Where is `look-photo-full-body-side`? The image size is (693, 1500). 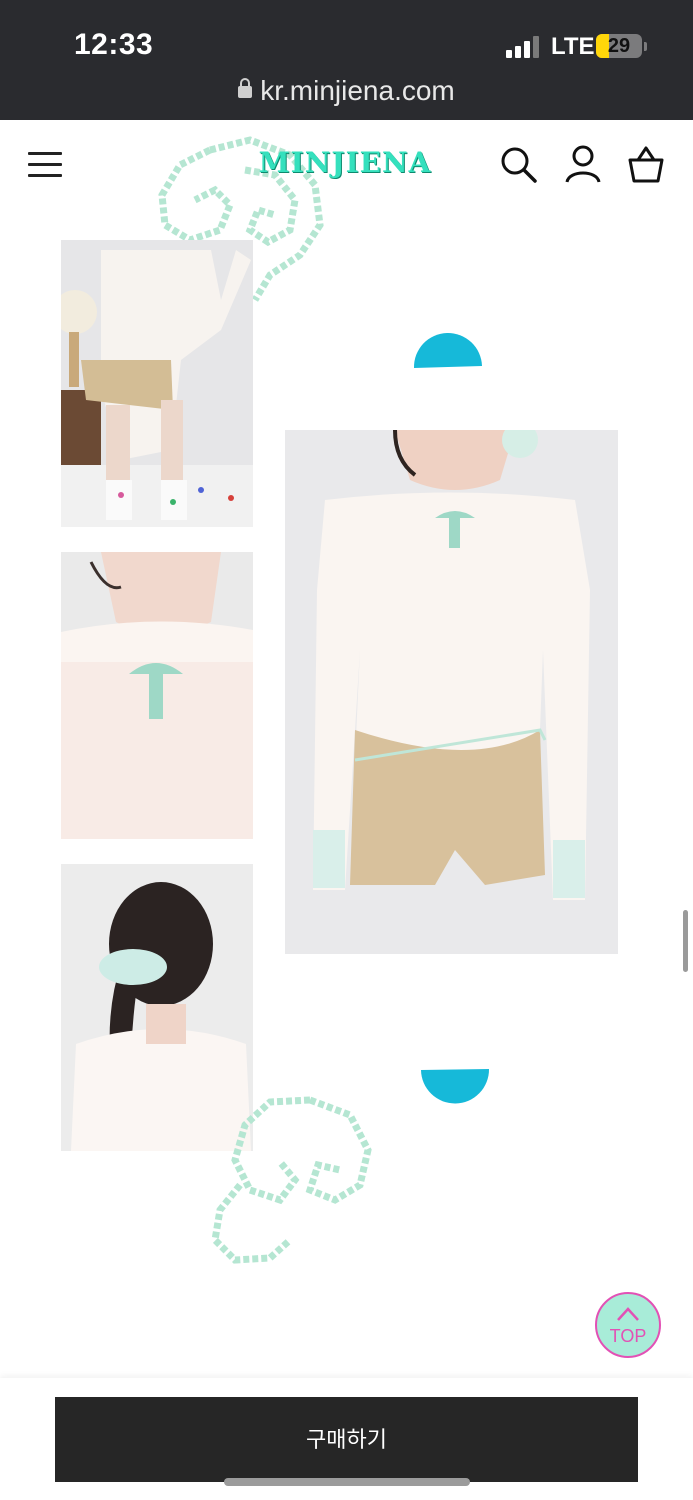 look-photo-full-body-side is located at coordinates (157, 383).